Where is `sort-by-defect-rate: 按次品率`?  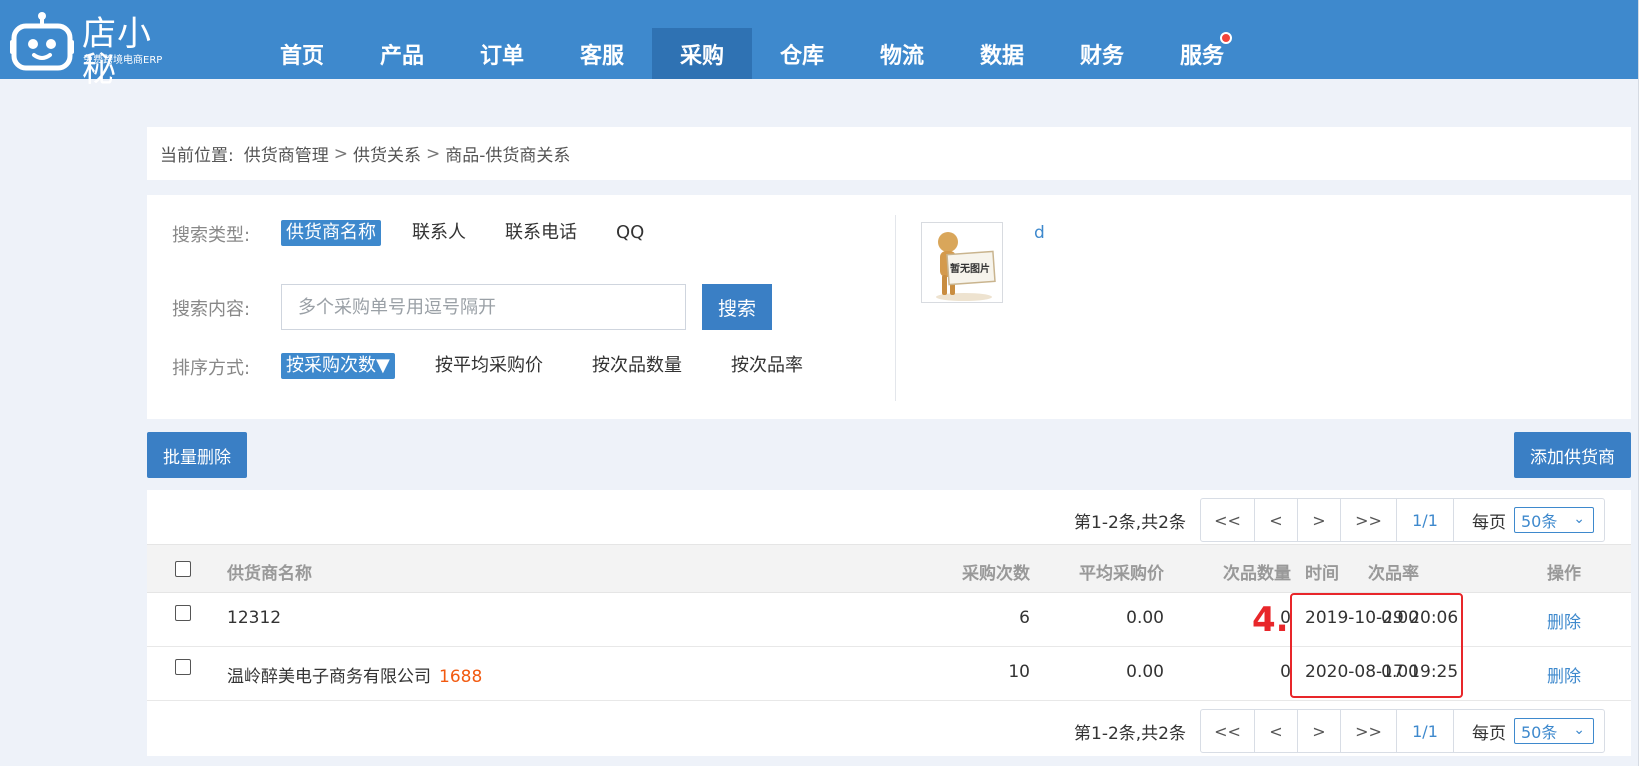 sort-by-defect-rate: 按次品率 is located at coordinates (767, 366).